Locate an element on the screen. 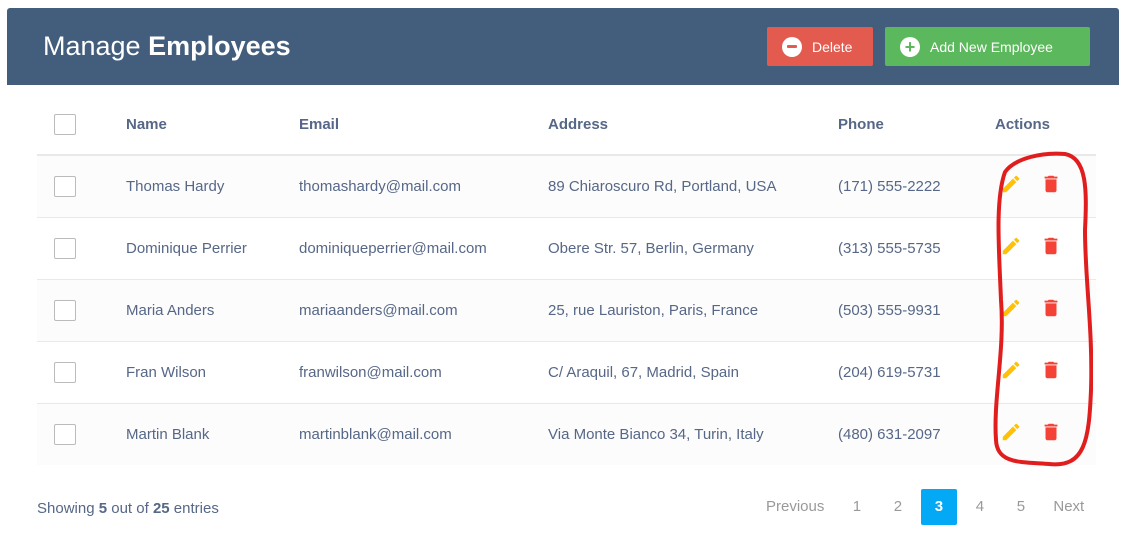 The width and height of the screenshot is (1127, 551). title-bold: Employees is located at coordinates (219, 46).